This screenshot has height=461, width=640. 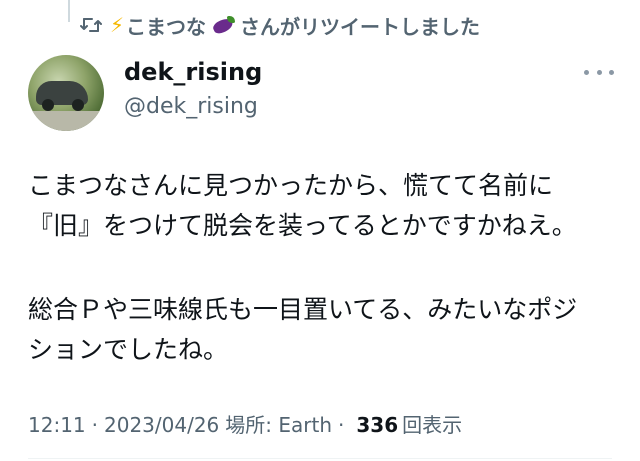 I want to click on divider, so click(x=320, y=458).